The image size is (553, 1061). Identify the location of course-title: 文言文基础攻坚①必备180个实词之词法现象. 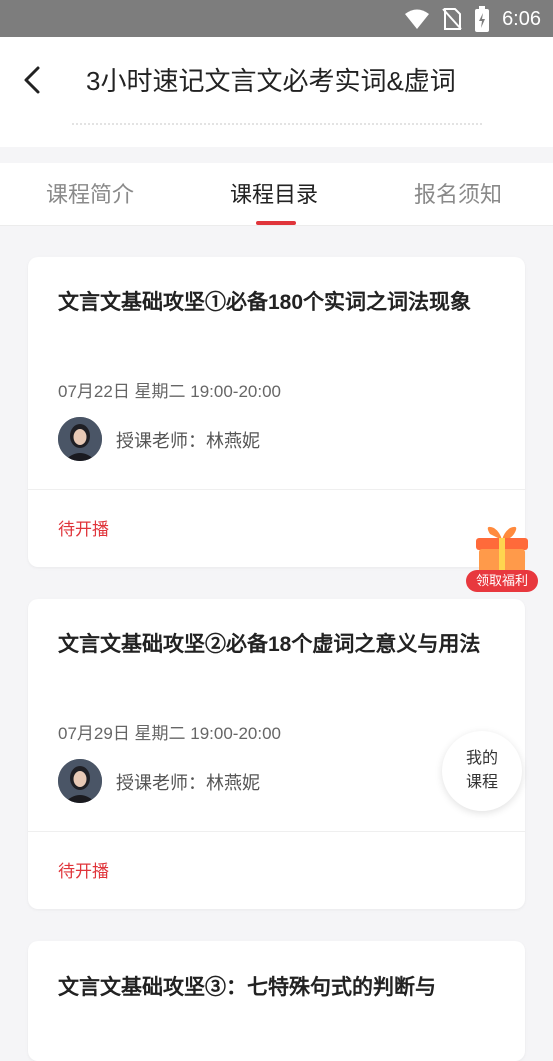
(265, 302).